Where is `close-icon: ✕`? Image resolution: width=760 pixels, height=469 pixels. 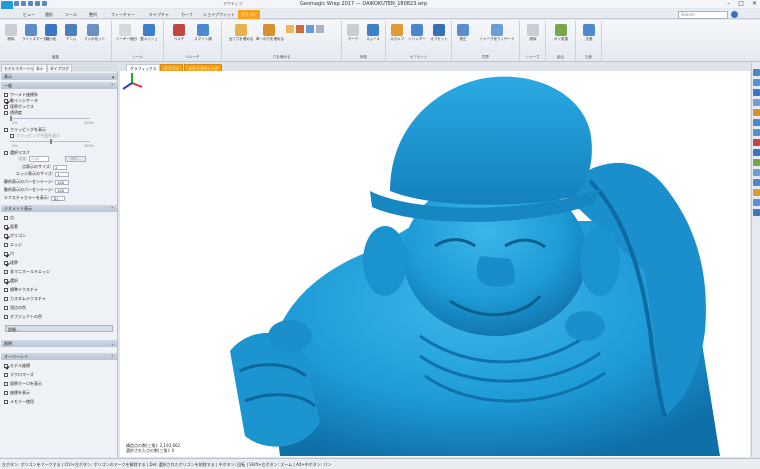 close-icon: ✕ is located at coordinates (754, 3).